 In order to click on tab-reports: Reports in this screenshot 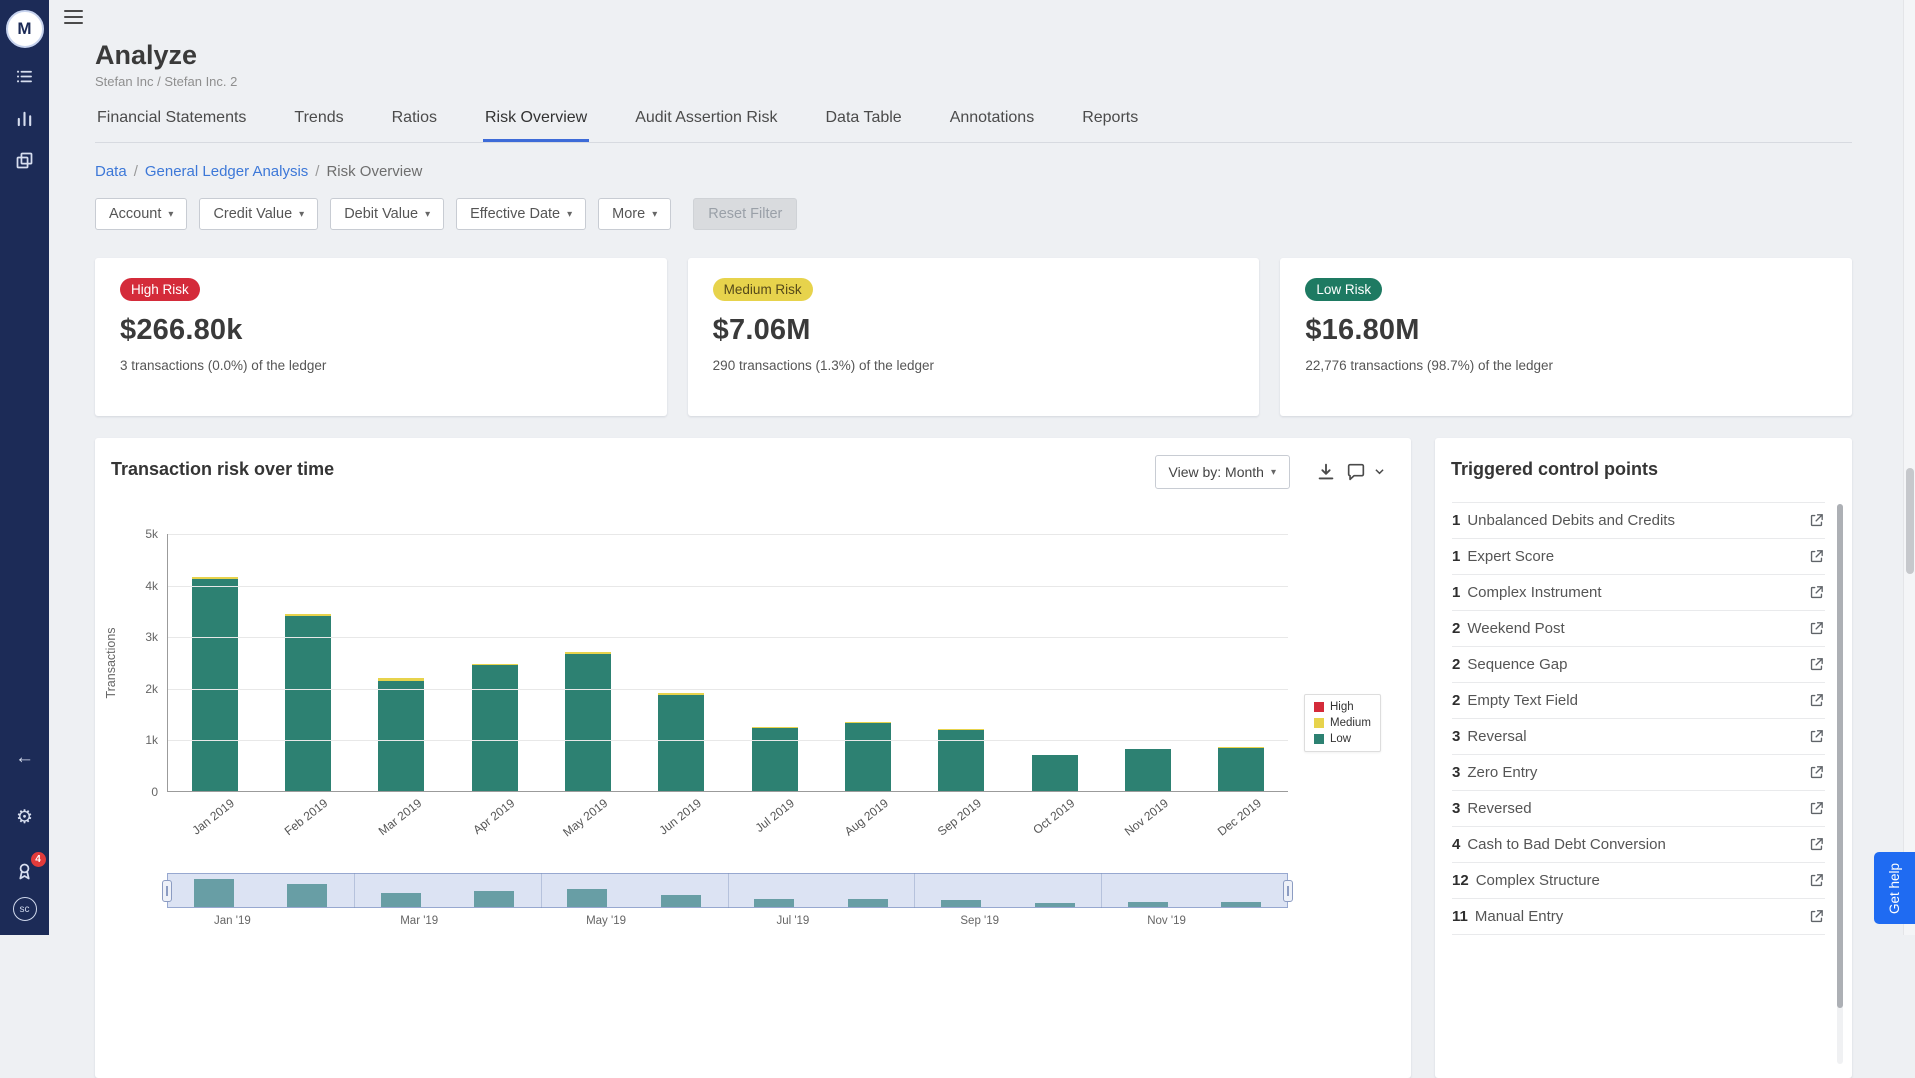, I will do `click(1110, 123)`.